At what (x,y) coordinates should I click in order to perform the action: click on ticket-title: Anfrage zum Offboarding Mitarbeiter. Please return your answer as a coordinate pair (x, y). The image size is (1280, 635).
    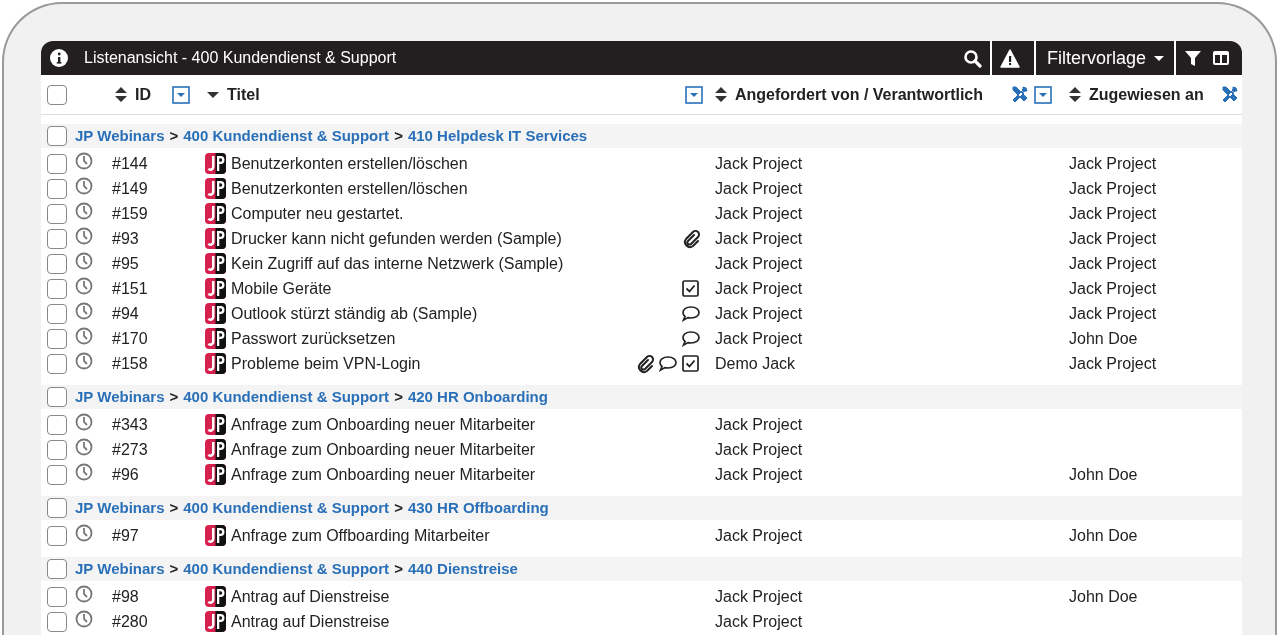
    Looking at the image, I should click on (360, 535).